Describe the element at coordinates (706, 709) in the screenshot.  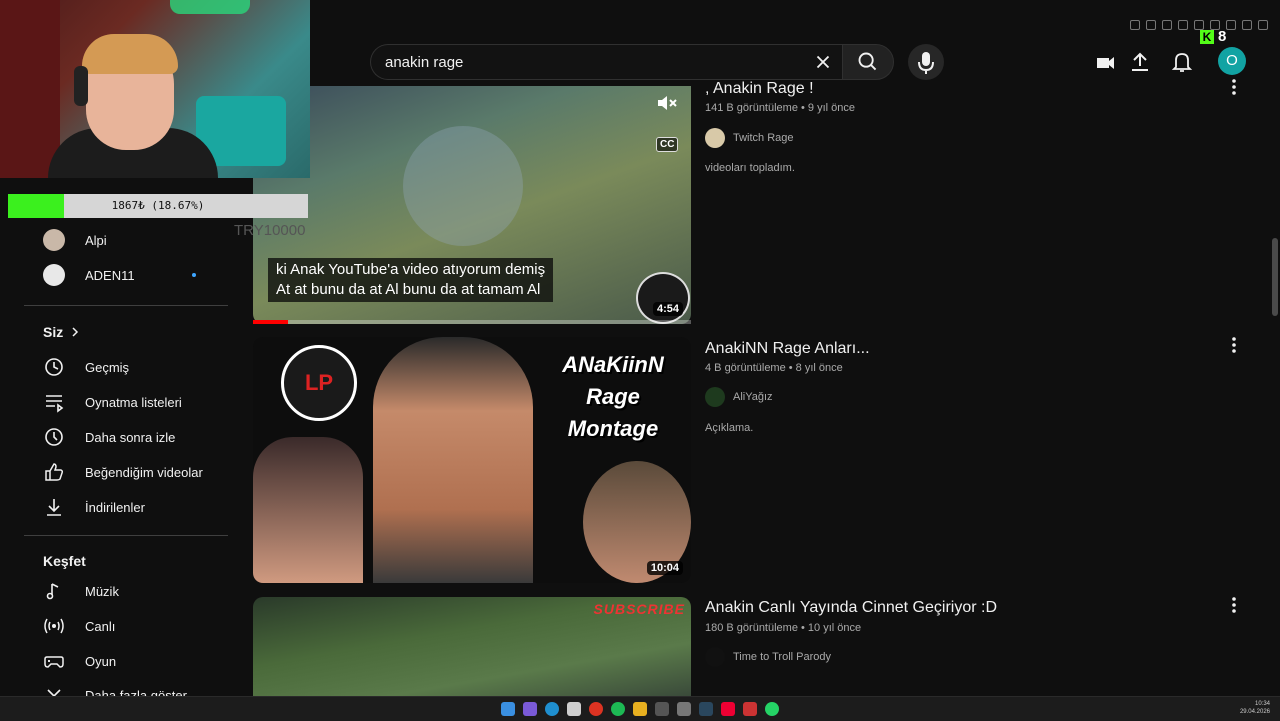
I see `steam-icon` at that location.